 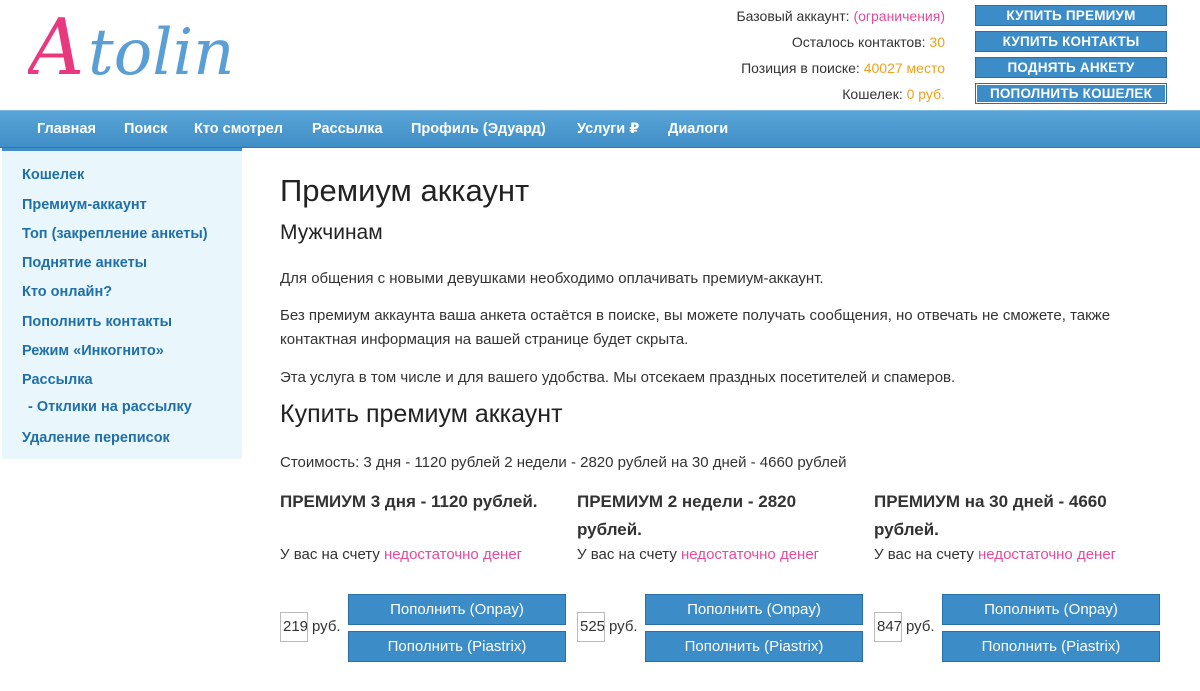 What do you see at coordinates (478, 129) in the screenshot?
I see `nav-profile: Профиль (Эдуард)` at bounding box center [478, 129].